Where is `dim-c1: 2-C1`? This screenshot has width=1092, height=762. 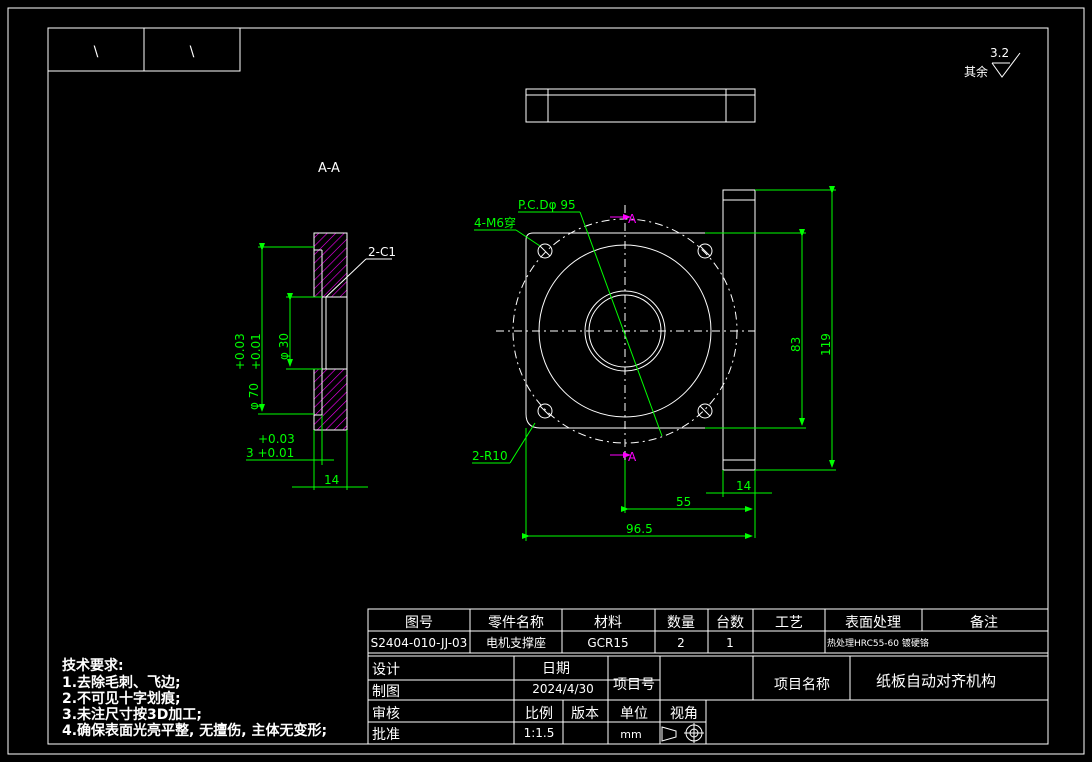 dim-c1: 2-C1 is located at coordinates (382, 252).